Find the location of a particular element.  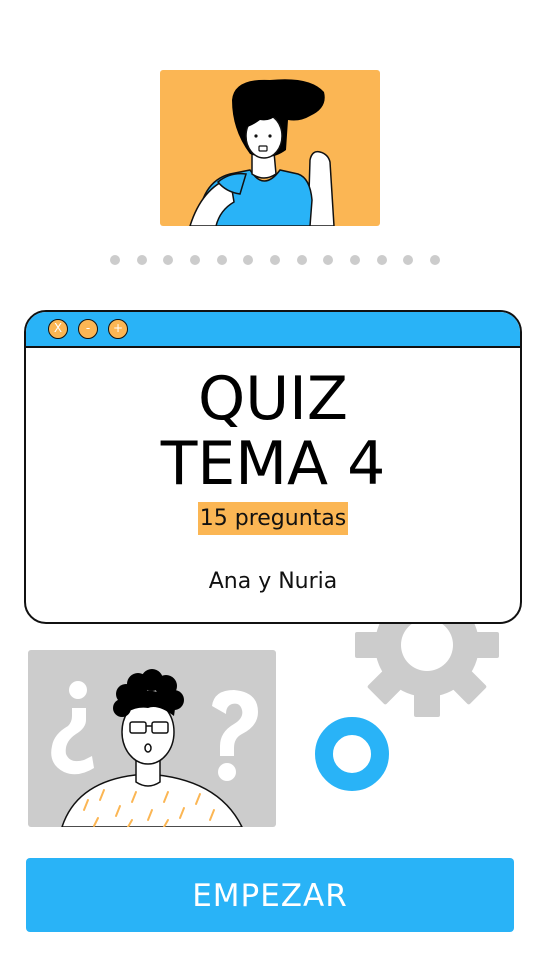

close-window-button: X is located at coordinates (58, 329).